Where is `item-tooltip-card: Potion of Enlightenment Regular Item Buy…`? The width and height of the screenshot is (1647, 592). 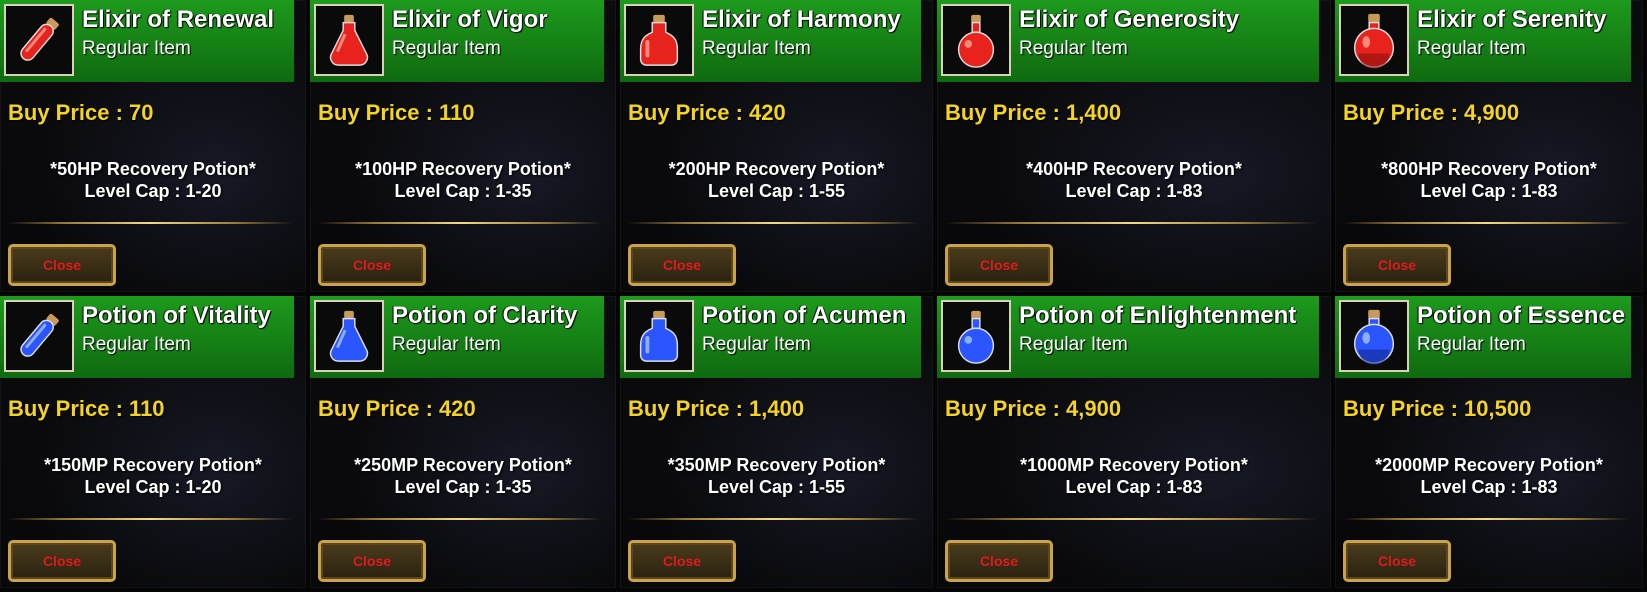
item-tooltip-card: Potion of Enlightenment Regular Item Buy… is located at coordinates (1134, 442).